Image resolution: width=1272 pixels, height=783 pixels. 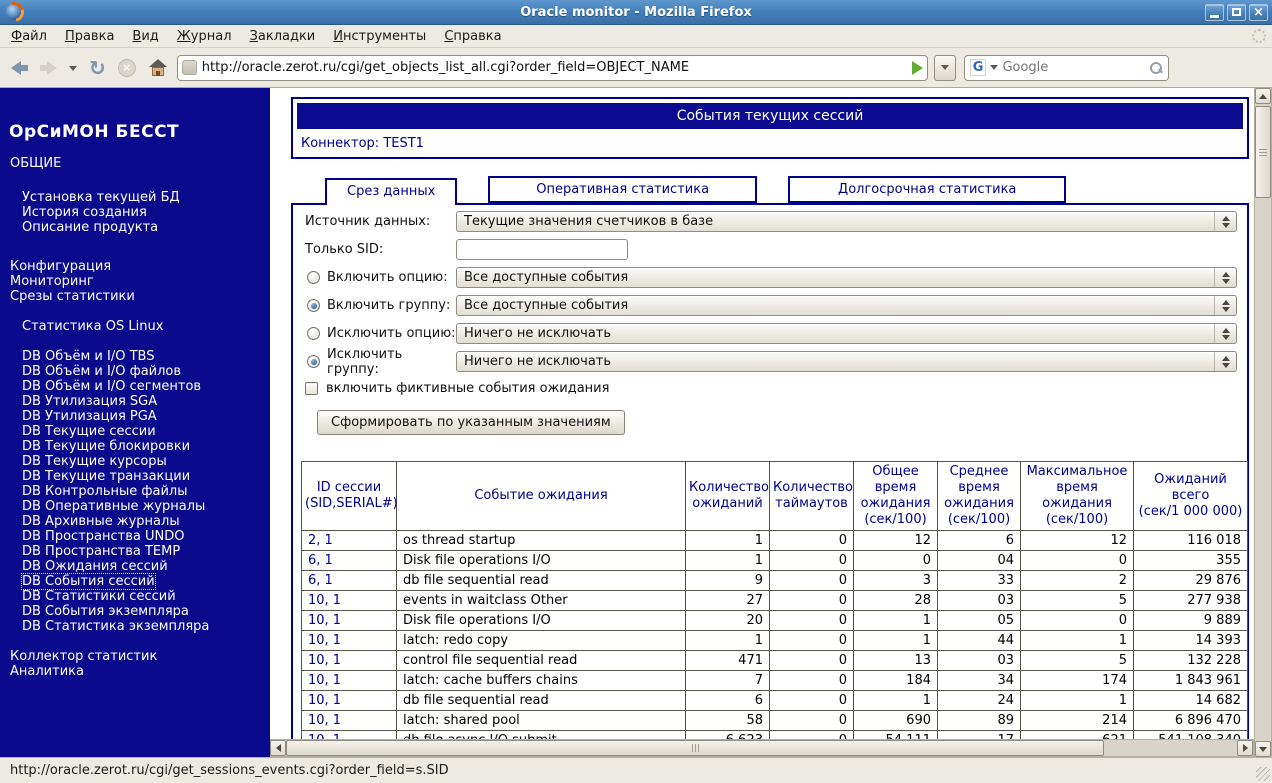 What do you see at coordinates (47, 671) in the screenshot?
I see `sidebar-item-28: Аналитика` at bounding box center [47, 671].